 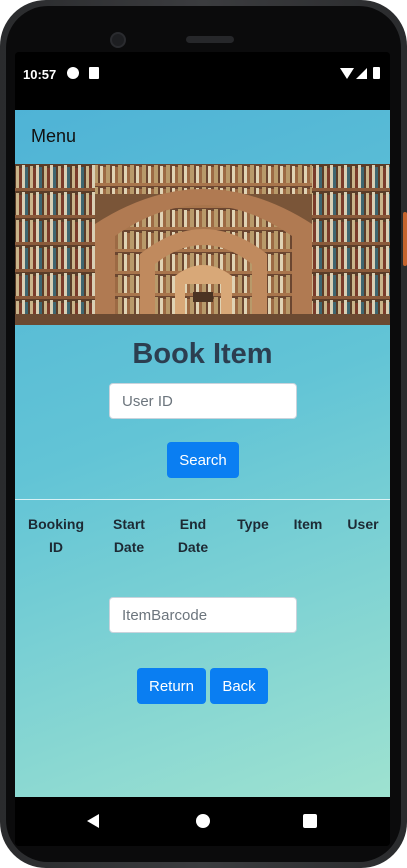 What do you see at coordinates (129, 536) in the screenshot?
I see `column-header-start-date: Start Date` at bounding box center [129, 536].